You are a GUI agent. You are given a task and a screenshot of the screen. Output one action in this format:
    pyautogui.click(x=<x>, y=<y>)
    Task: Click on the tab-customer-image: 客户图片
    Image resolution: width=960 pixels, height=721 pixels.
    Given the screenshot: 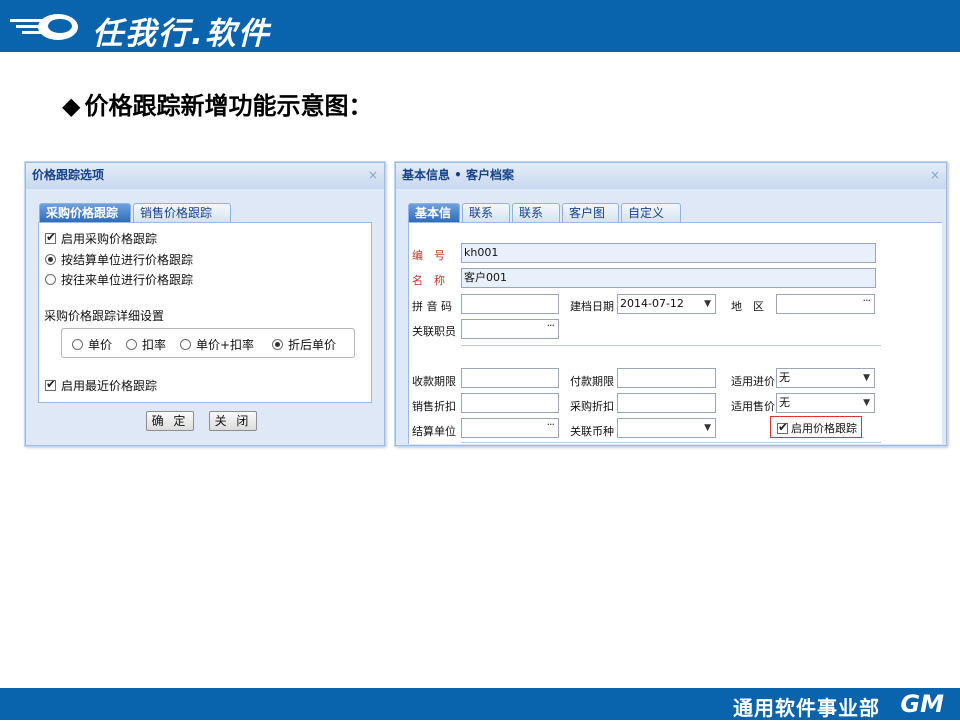 What is the action you would take?
    pyautogui.click(x=590, y=221)
    